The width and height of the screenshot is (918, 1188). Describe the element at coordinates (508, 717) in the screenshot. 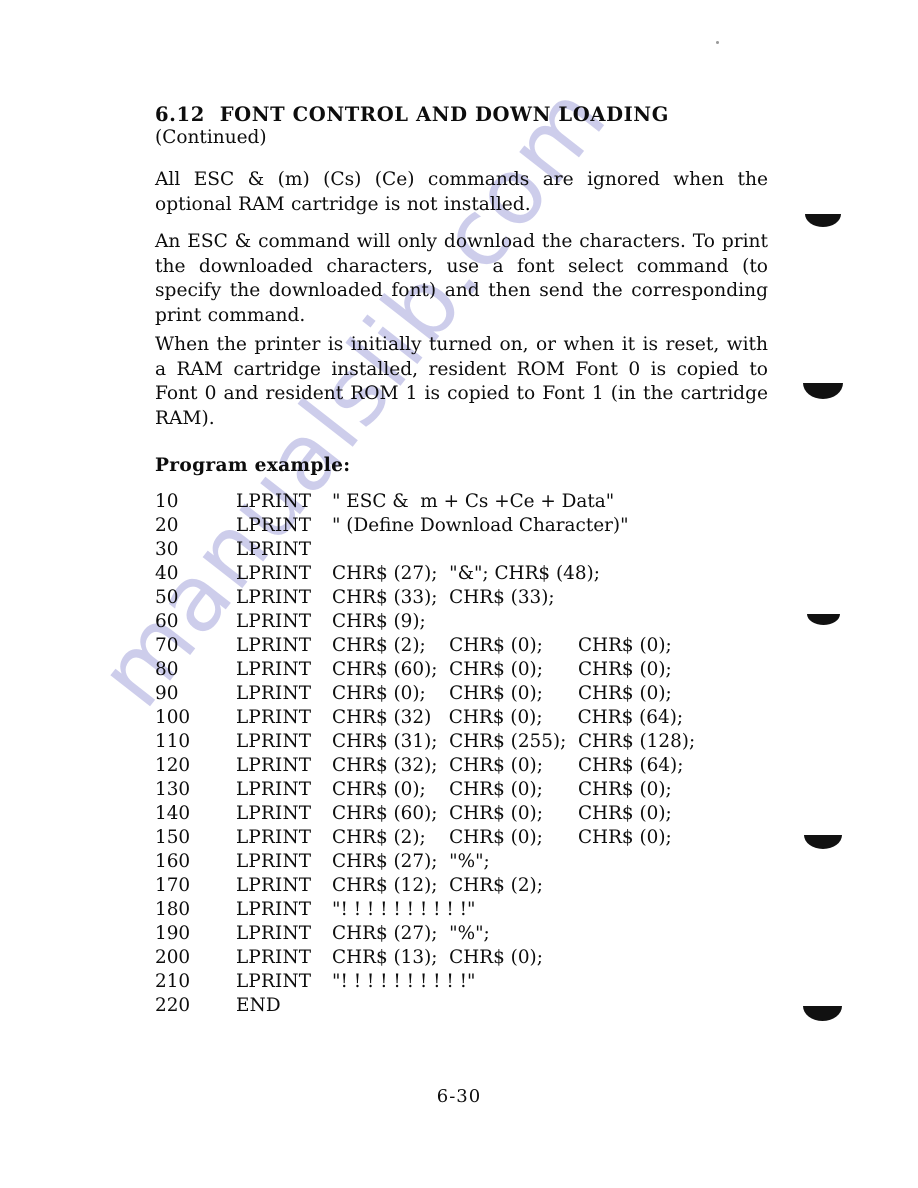

I see `code-arguments: CHR$ (32) CHR$ (0); CHR$ (64);` at that location.